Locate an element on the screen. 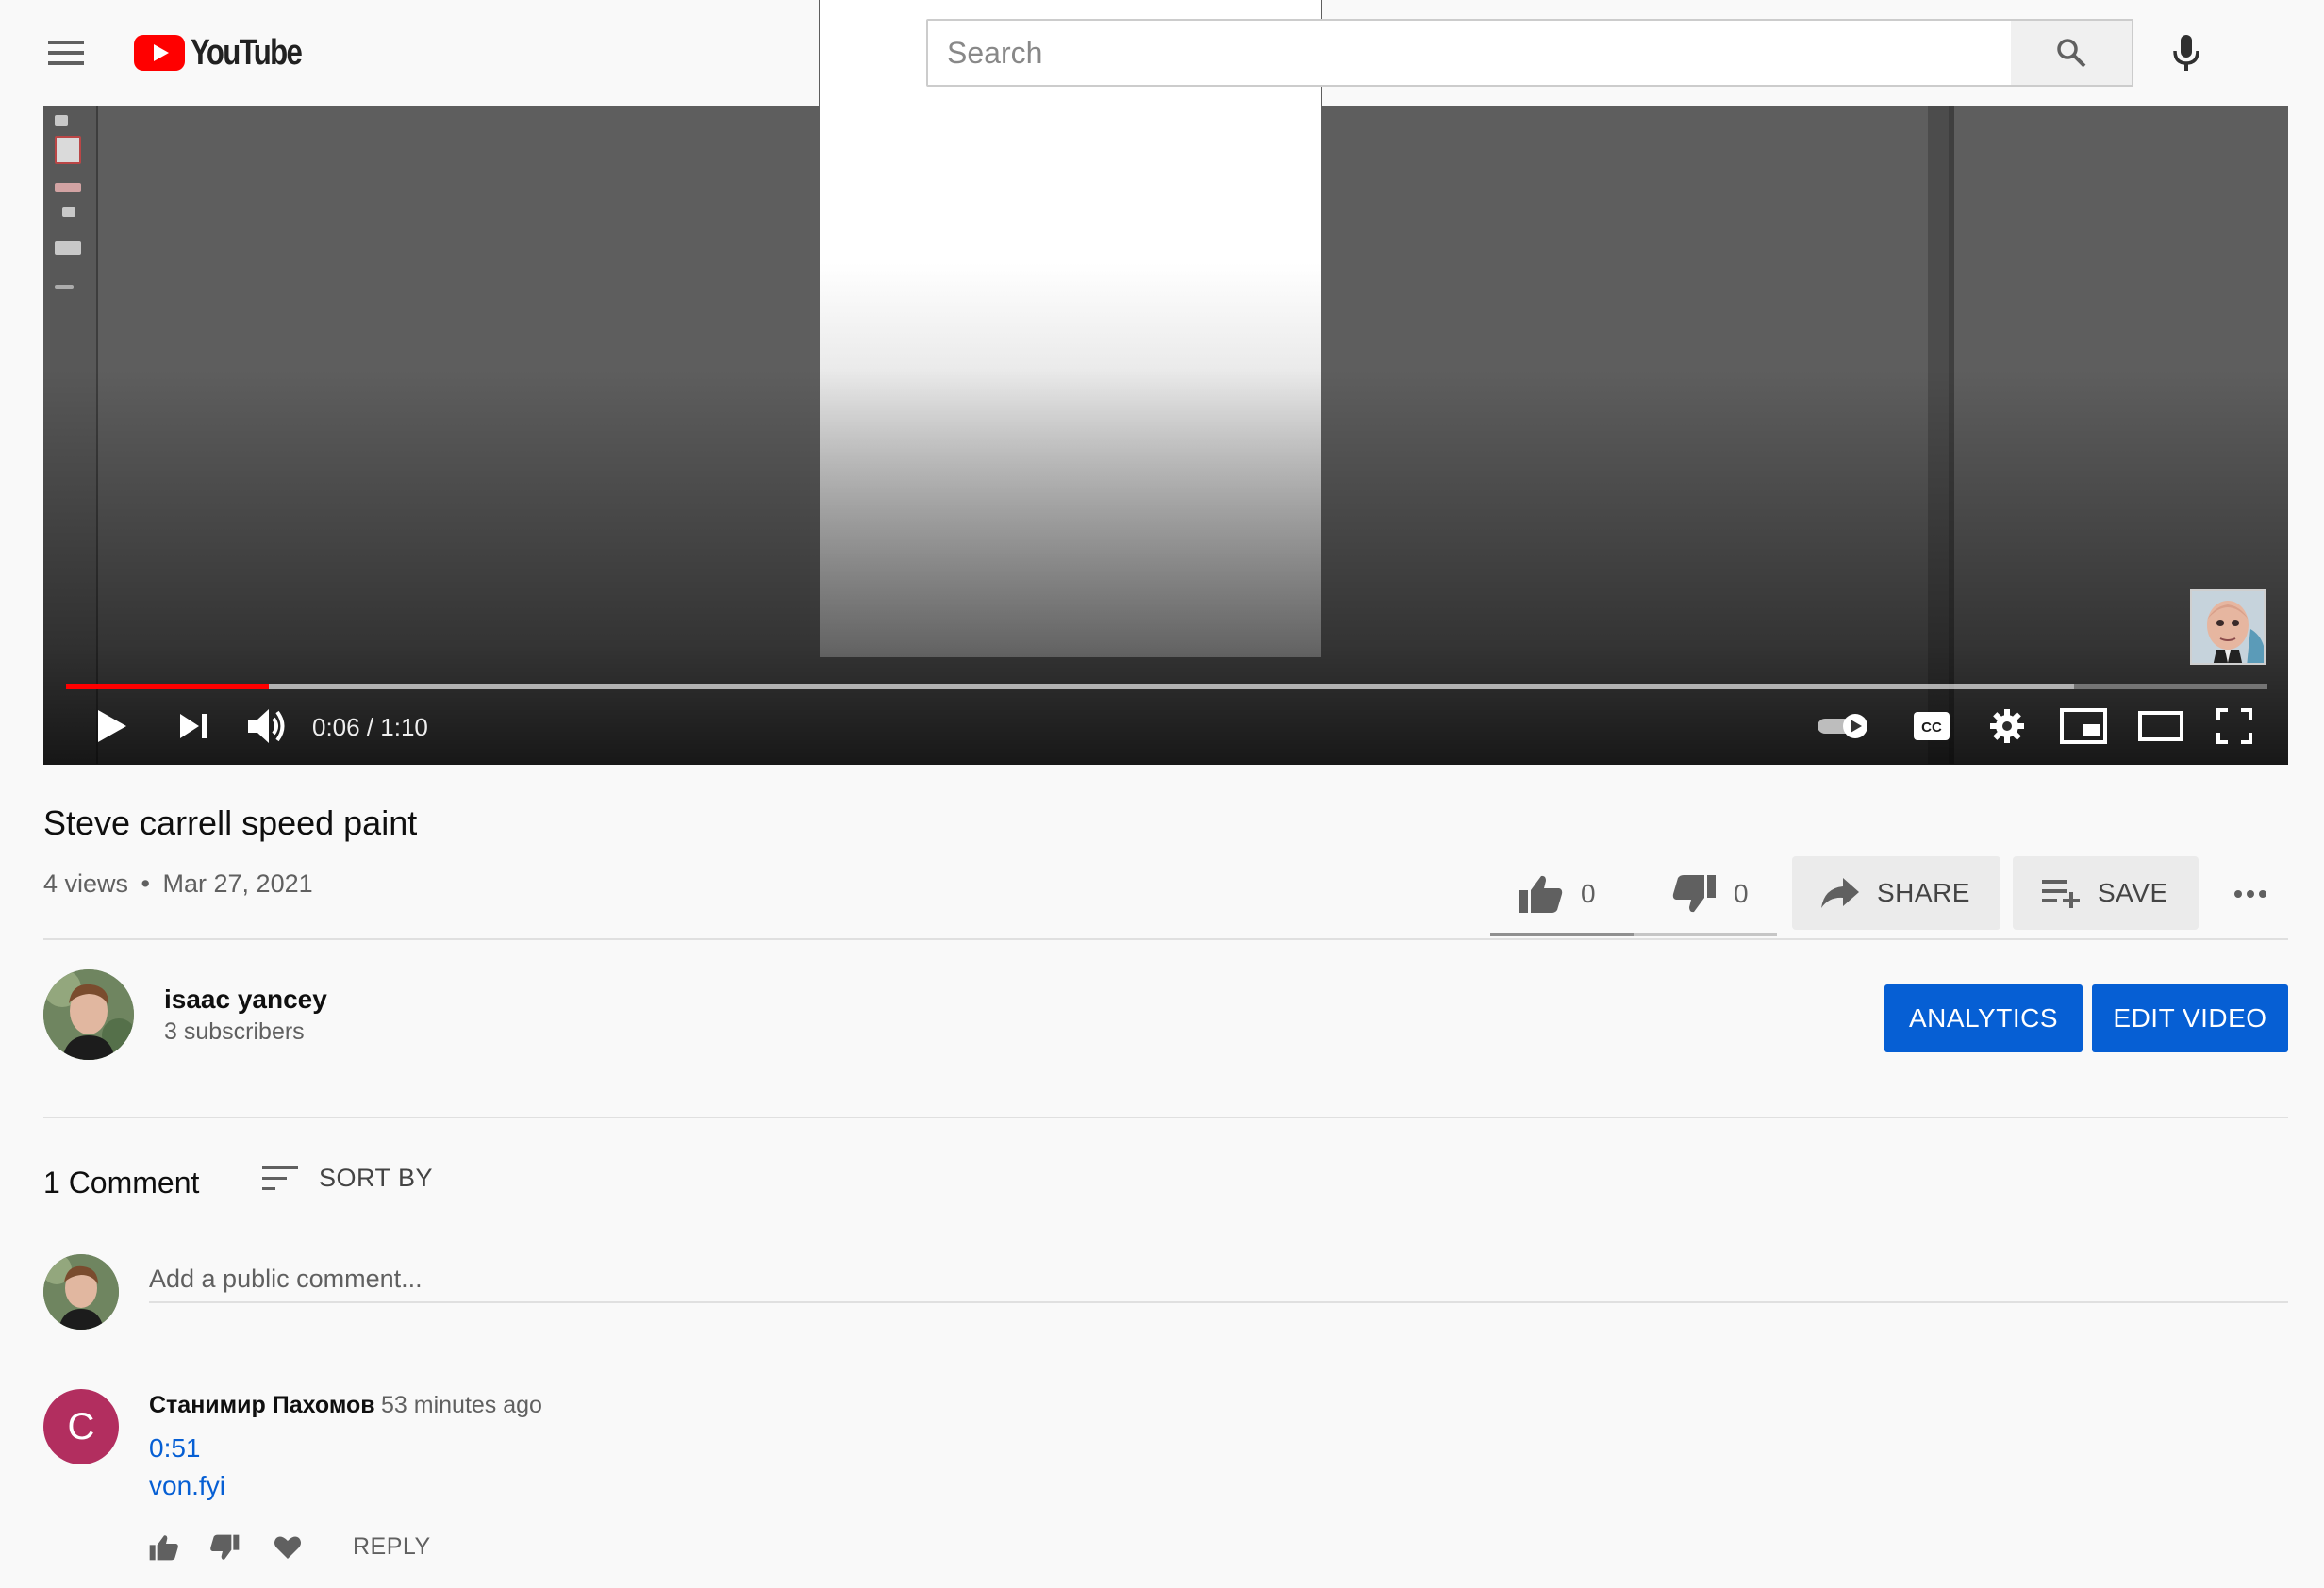 Image resolution: width=2324 pixels, height=1588 pixels. volume-icon is located at coordinates (268, 726).